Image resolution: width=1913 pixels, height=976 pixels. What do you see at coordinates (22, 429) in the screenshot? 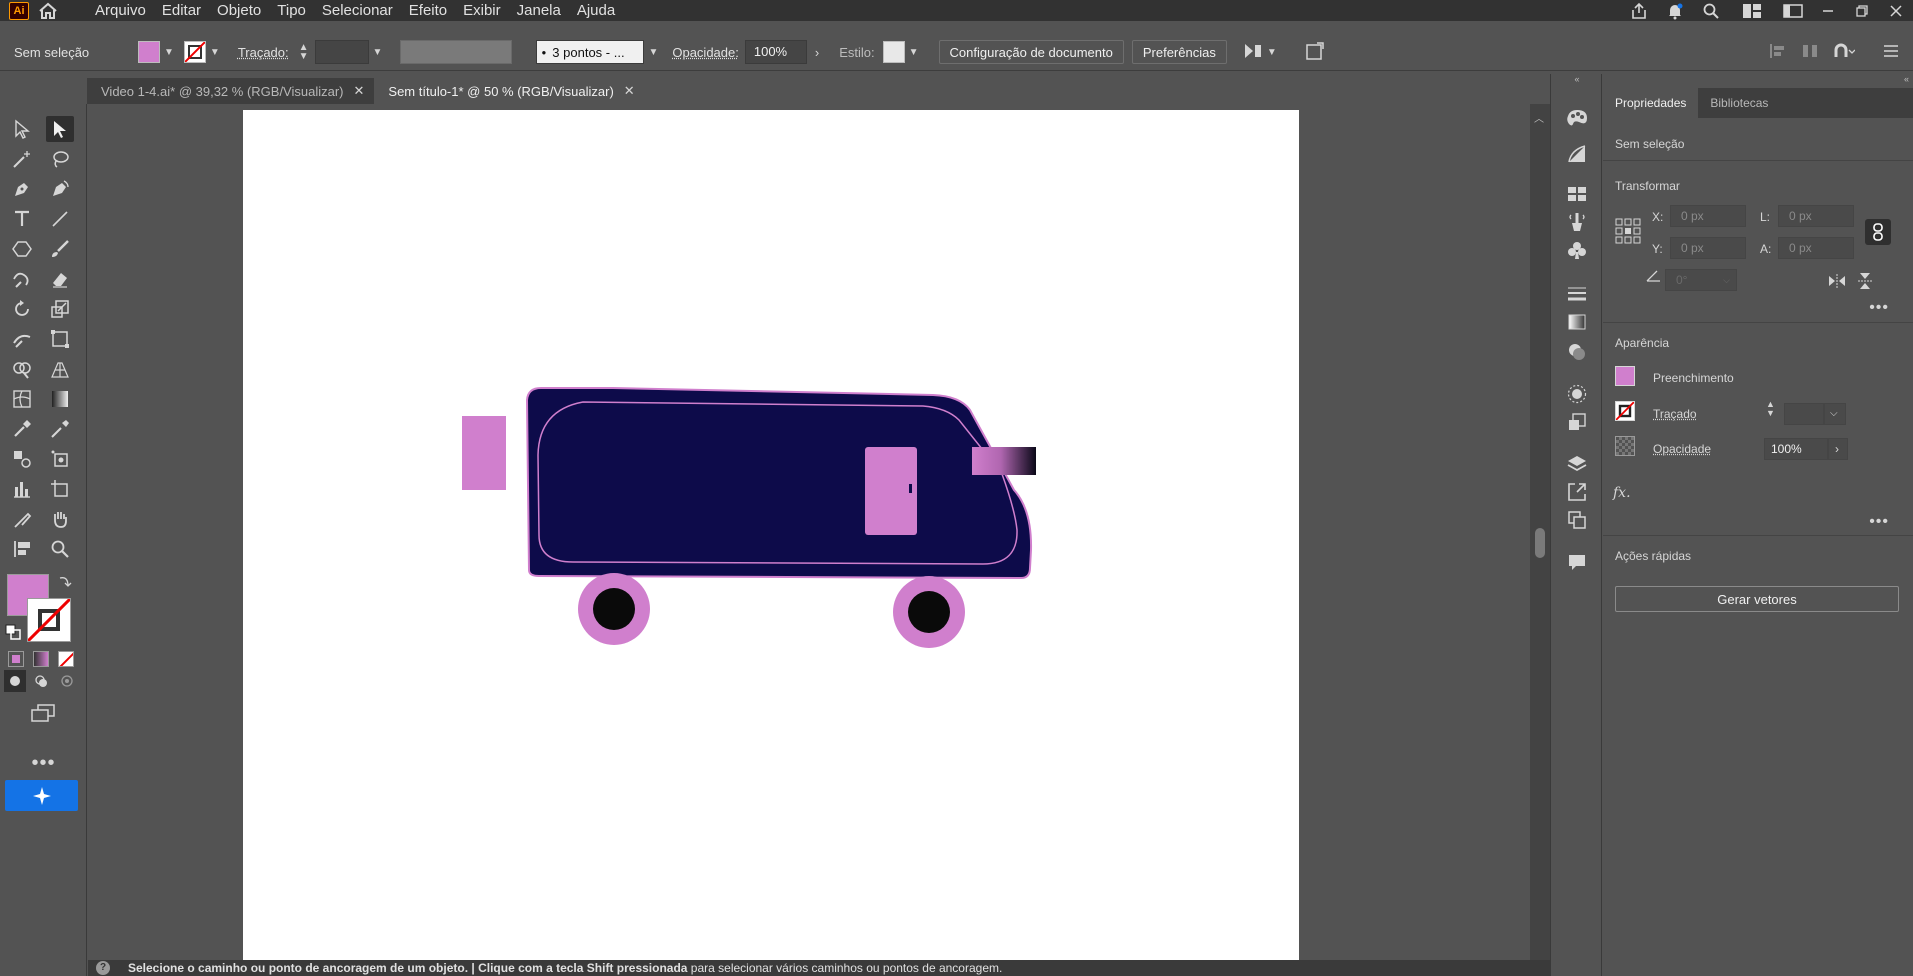
I see `eyedropper-tool-icon` at bounding box center [22, 429].